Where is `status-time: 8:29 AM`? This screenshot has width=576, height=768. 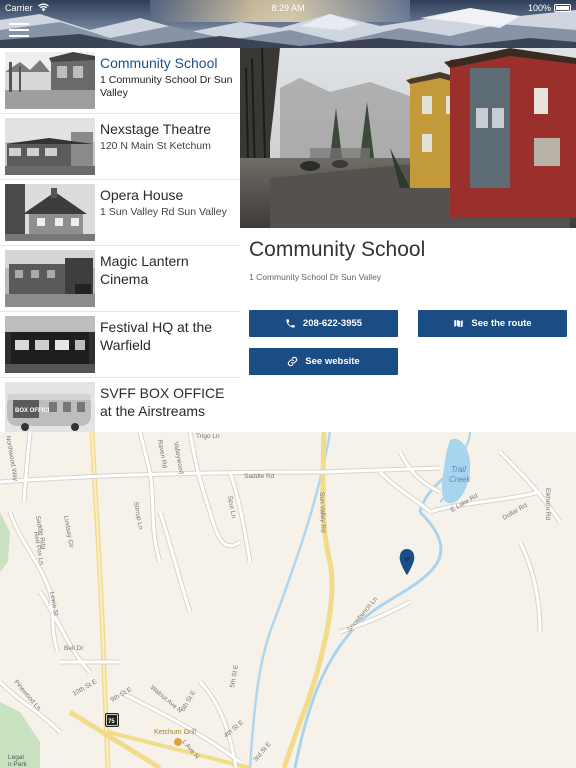 status-time: 8:29 AM is located at coordinates (288, 8).